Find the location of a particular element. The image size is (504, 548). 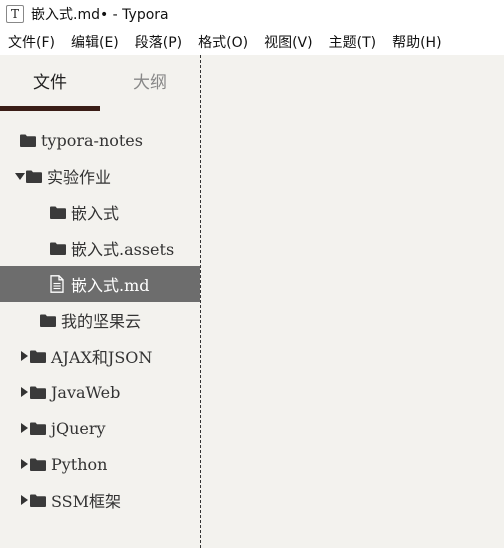

tree-folder-item: 实验作业 is located at coordinates (100, 176).